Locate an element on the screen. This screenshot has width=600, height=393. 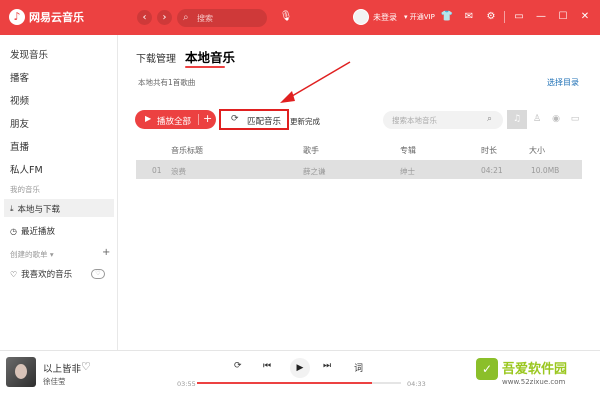
annotation-arrow is located at coordinates (315, 82).